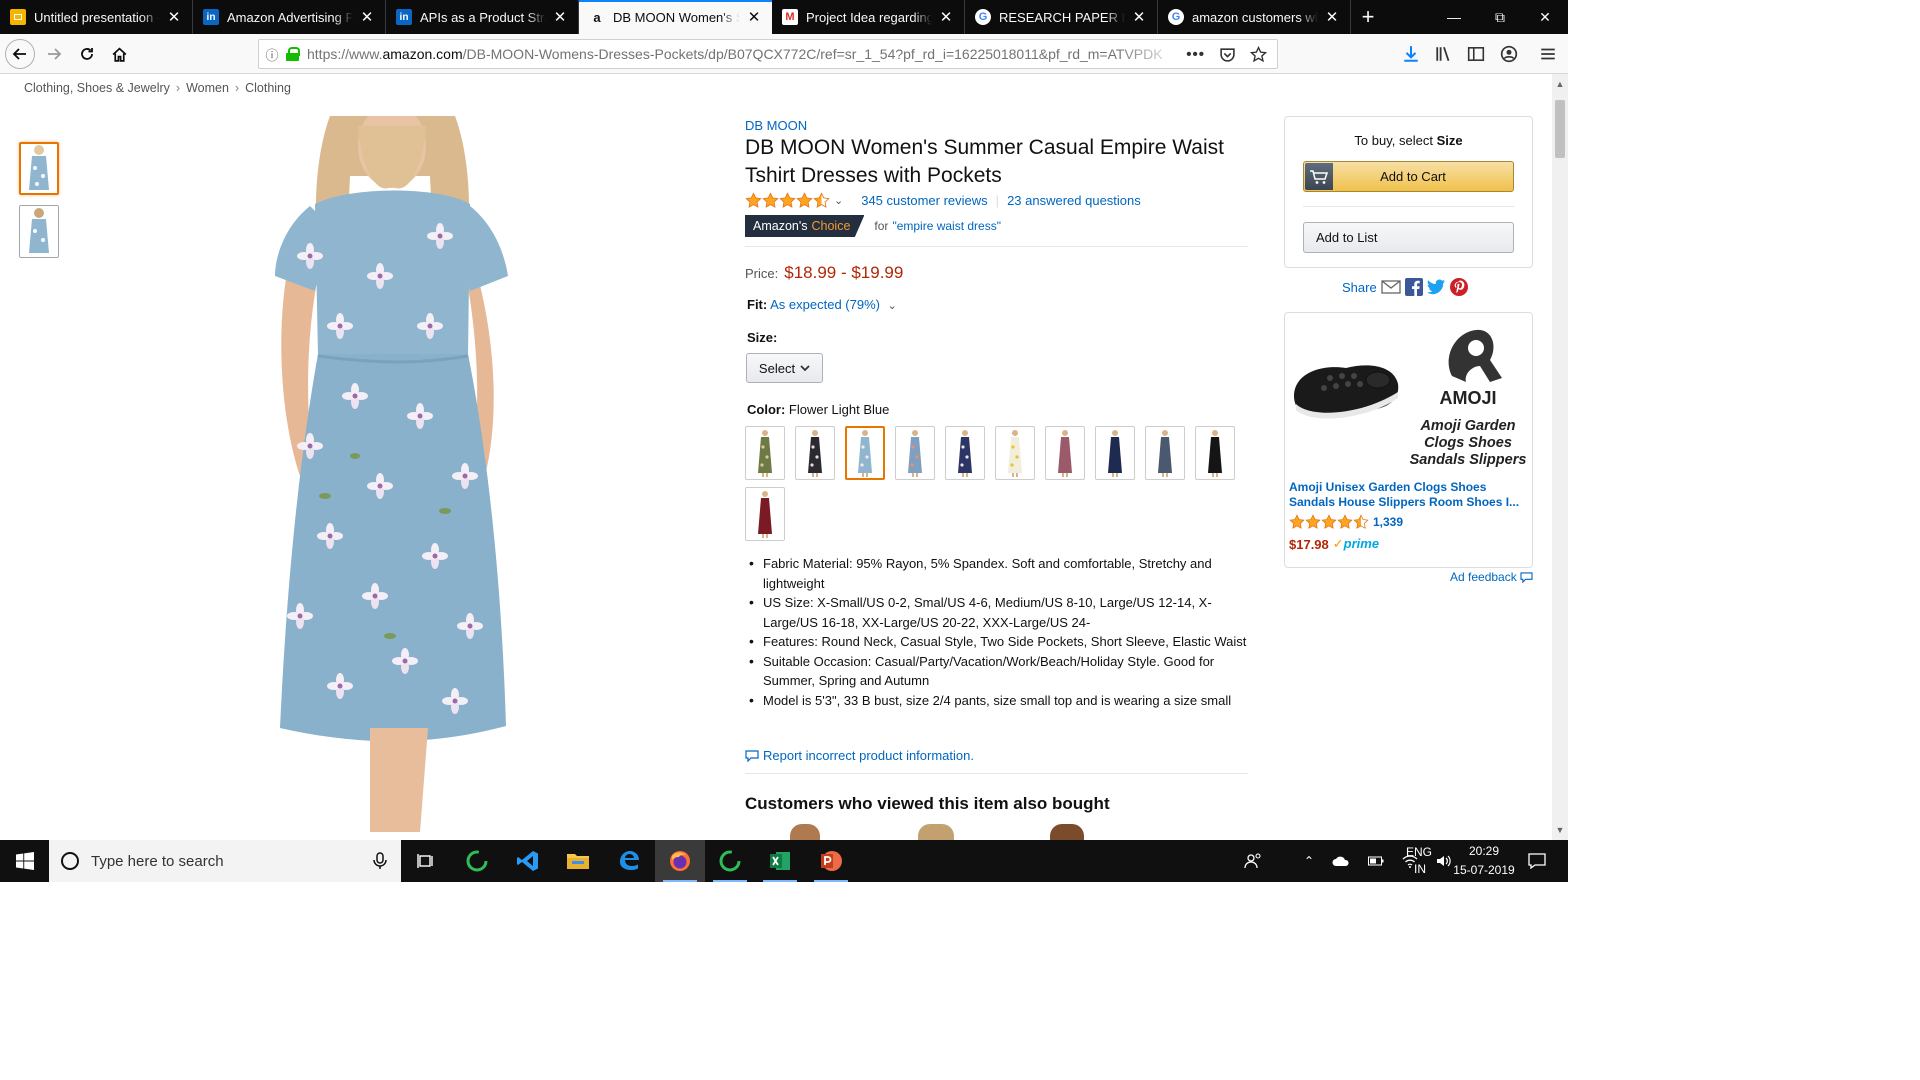 The image size is (1920, 1080). I want to click on add-to-list-button: Add to List, so click(1408, 237).